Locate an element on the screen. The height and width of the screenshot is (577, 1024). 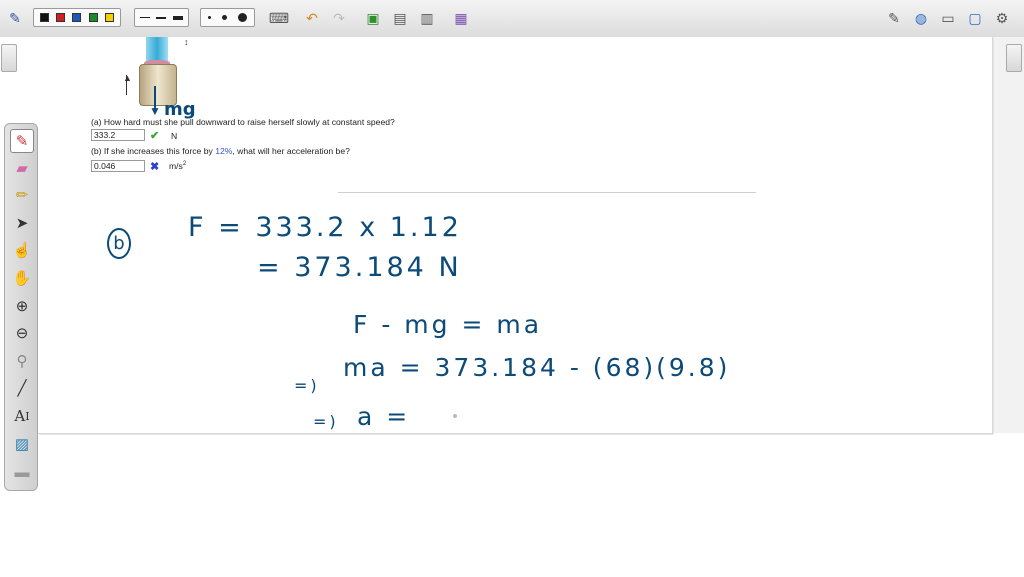
line-icon: ╱ is located at coordinates (22, 388).